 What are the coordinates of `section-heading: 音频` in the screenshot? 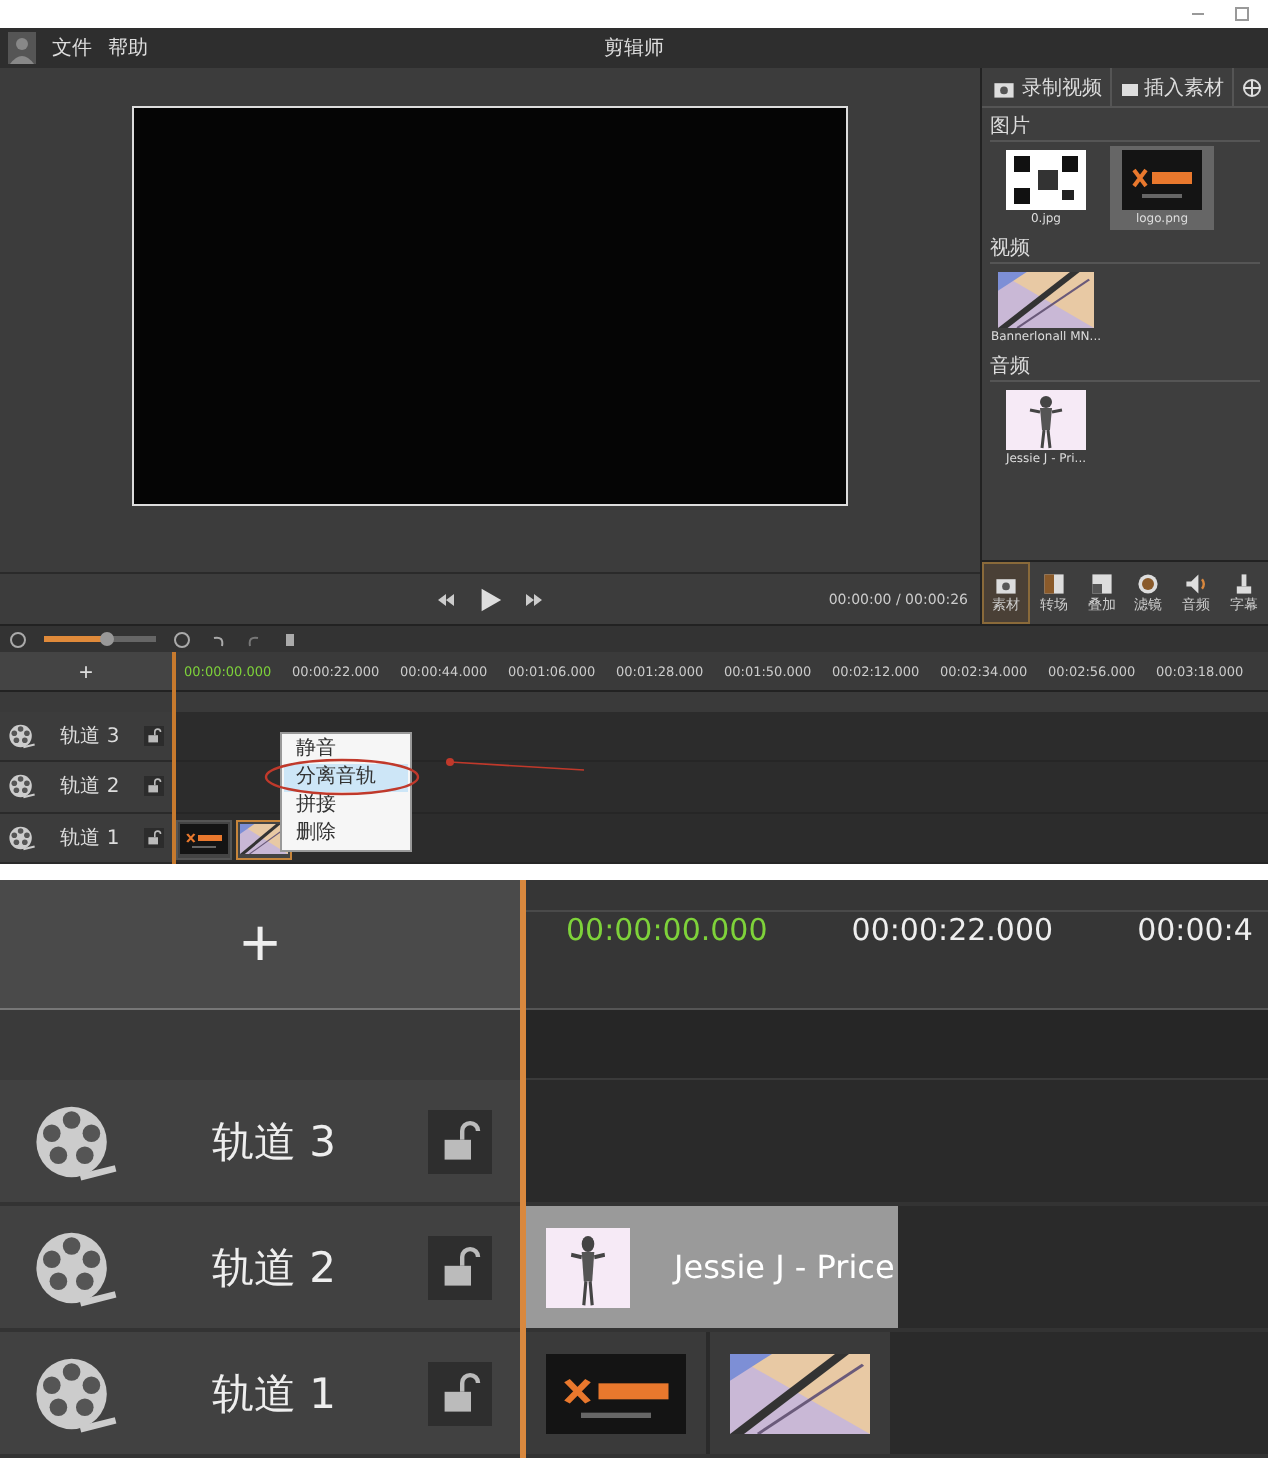 It's located at (1125, 367).